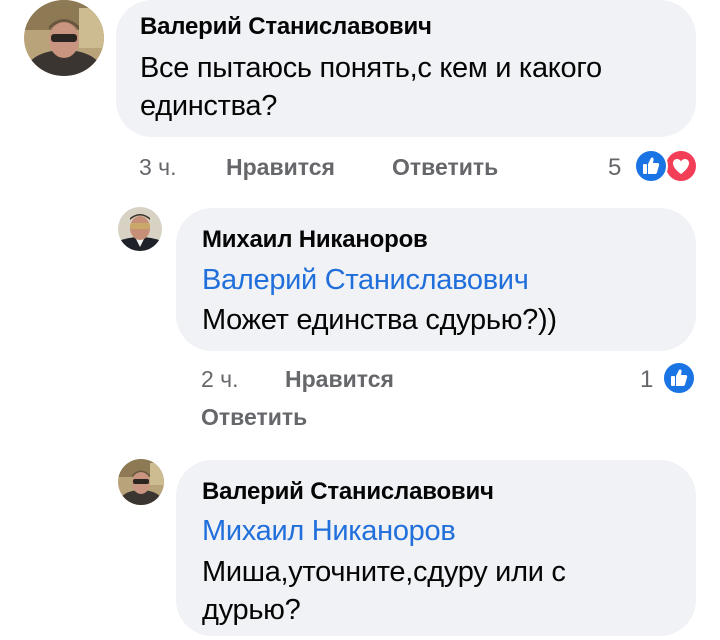  What do you see at coordinates (681, 166) in the screenshot?
I see `love-icon` at bounding box center [681, 166].